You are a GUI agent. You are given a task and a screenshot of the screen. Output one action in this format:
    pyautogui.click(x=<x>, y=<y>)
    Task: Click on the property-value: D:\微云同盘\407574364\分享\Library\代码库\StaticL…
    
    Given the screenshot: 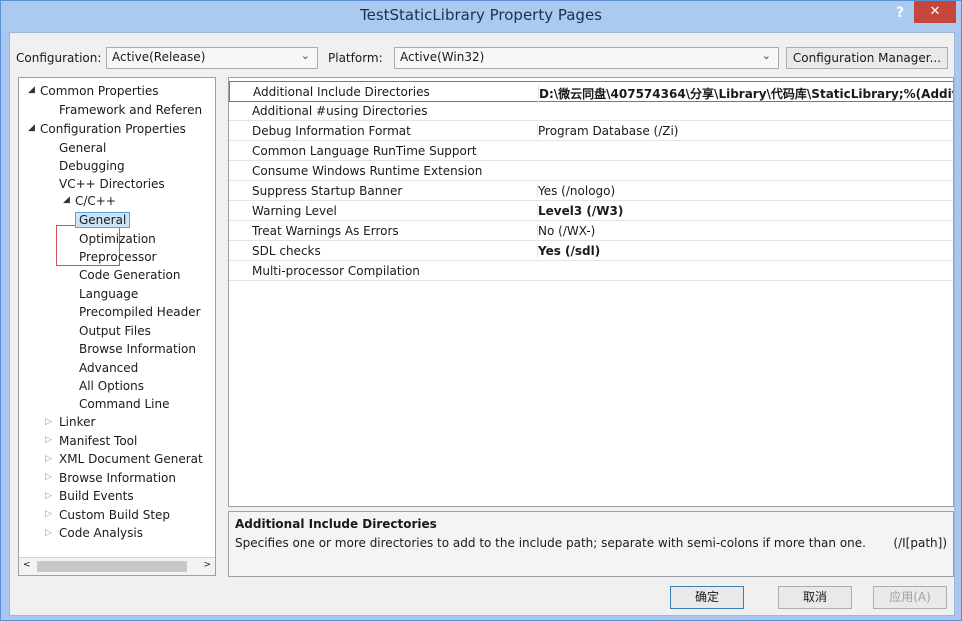 What is the action you would take?
    pyautogui.click(x=745, y=93)
    